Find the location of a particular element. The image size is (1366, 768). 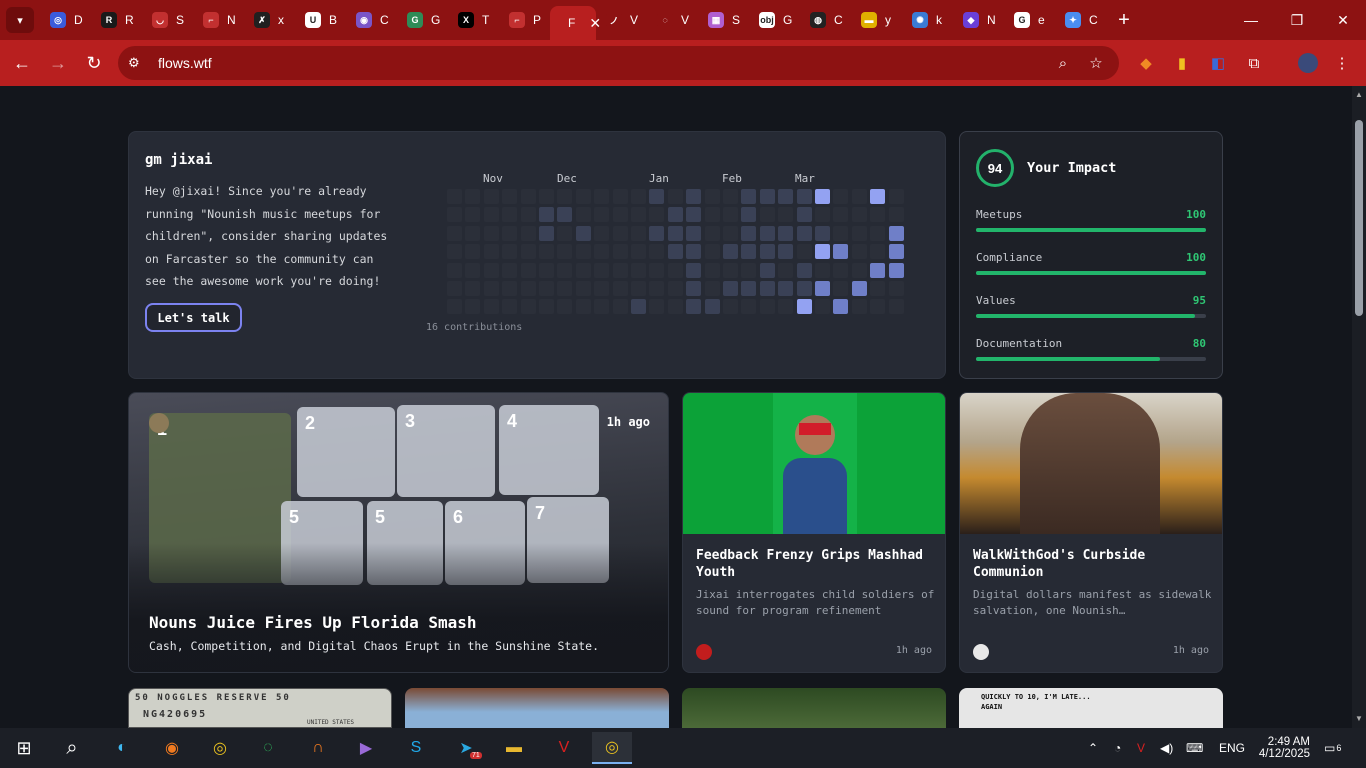

group-photo-card is located at coordinates (814, 708).